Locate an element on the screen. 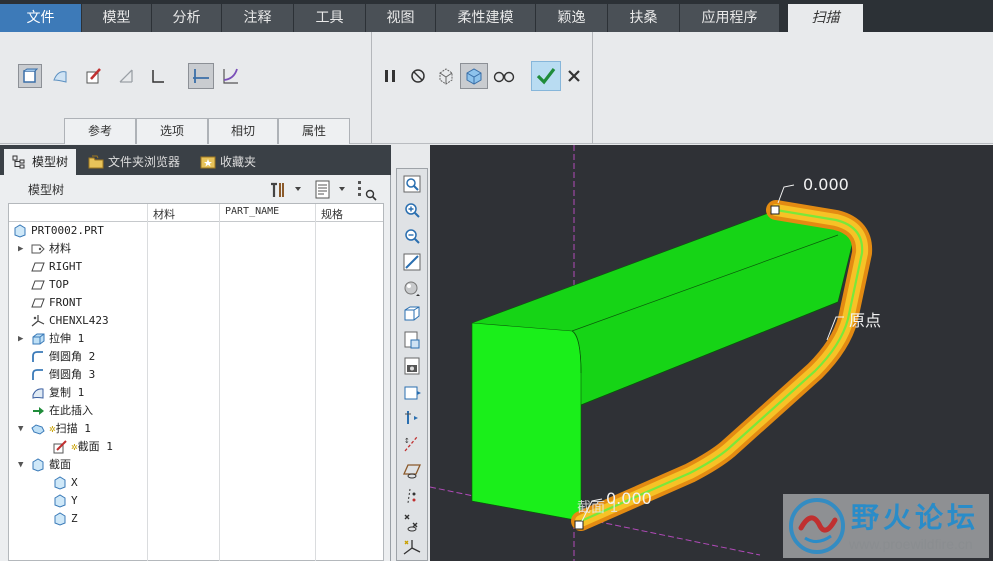 The width and height of the screenshot is (993, 561). trajectory-end-point is located at coordinates (579, 525).